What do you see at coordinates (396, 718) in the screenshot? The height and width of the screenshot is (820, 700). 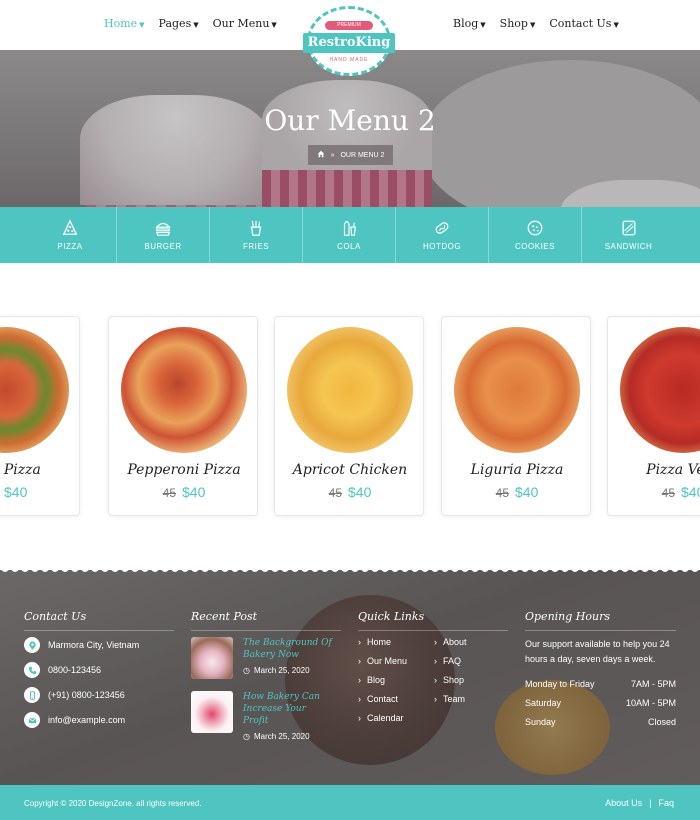 I see `quick-link-calendar: Calendar` at bounding box center [396, 718].